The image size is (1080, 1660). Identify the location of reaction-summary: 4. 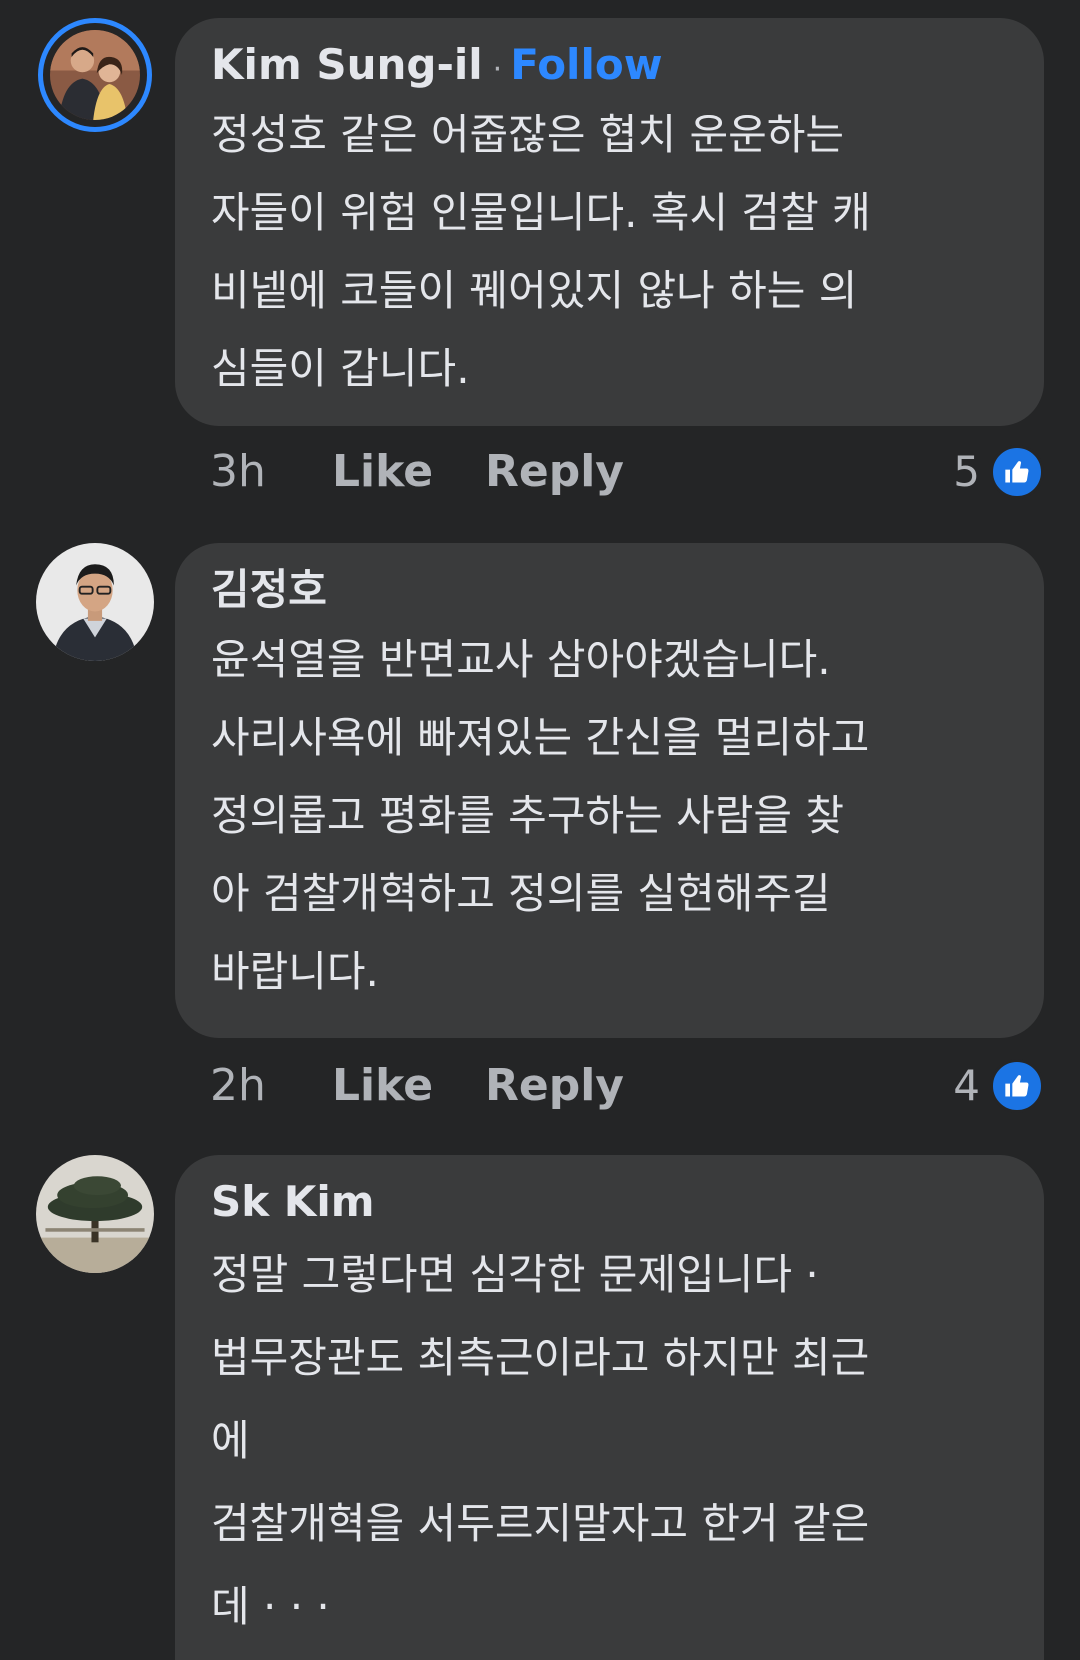
(998, 1086).